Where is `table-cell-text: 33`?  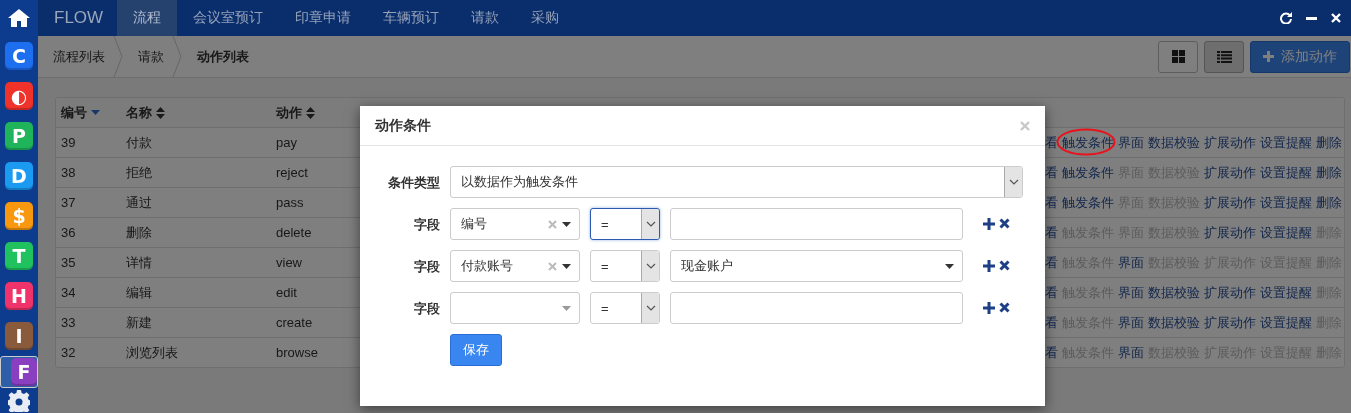
table-cell-text: 33 is located at coordinates (68, 322).